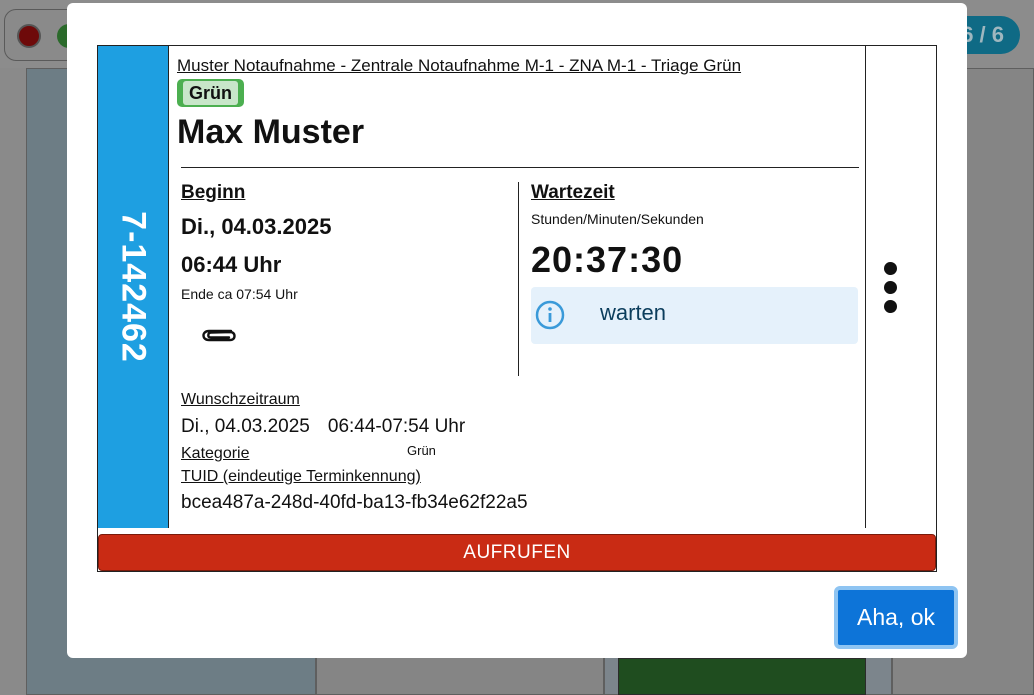 The image size is (1034, 695). Describe the element at coordinates (354, 502) in the screenshot. I see `tuid-value: bcea487a-248d-40fd-ba13-fb34e62f22a5` at that location.